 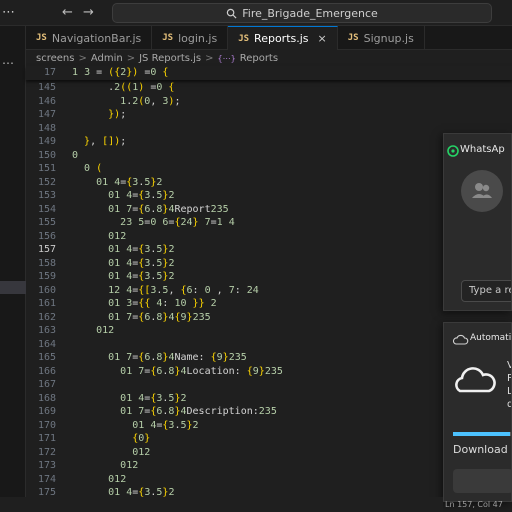 What do you see at coordinates (269, 88) in the screenshot?
I see `code-line: 145 .2((1) =0 {` at bounding box center [269, 88].